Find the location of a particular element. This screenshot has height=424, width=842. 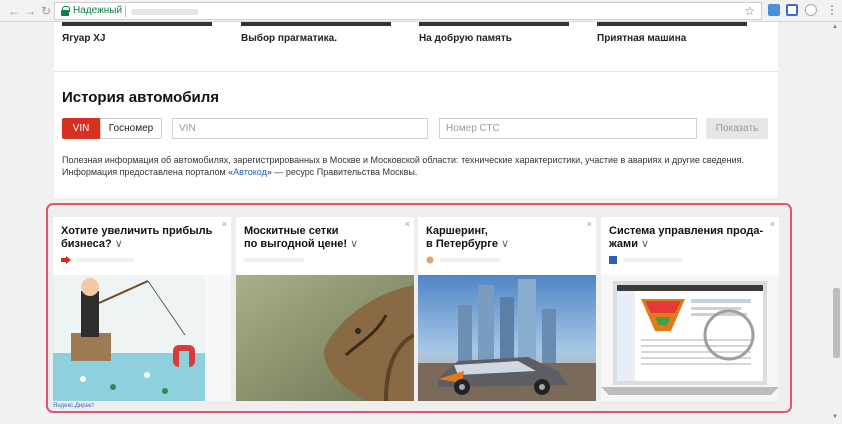

arrow-left-icon: ← is located at coordinates (14, 11).